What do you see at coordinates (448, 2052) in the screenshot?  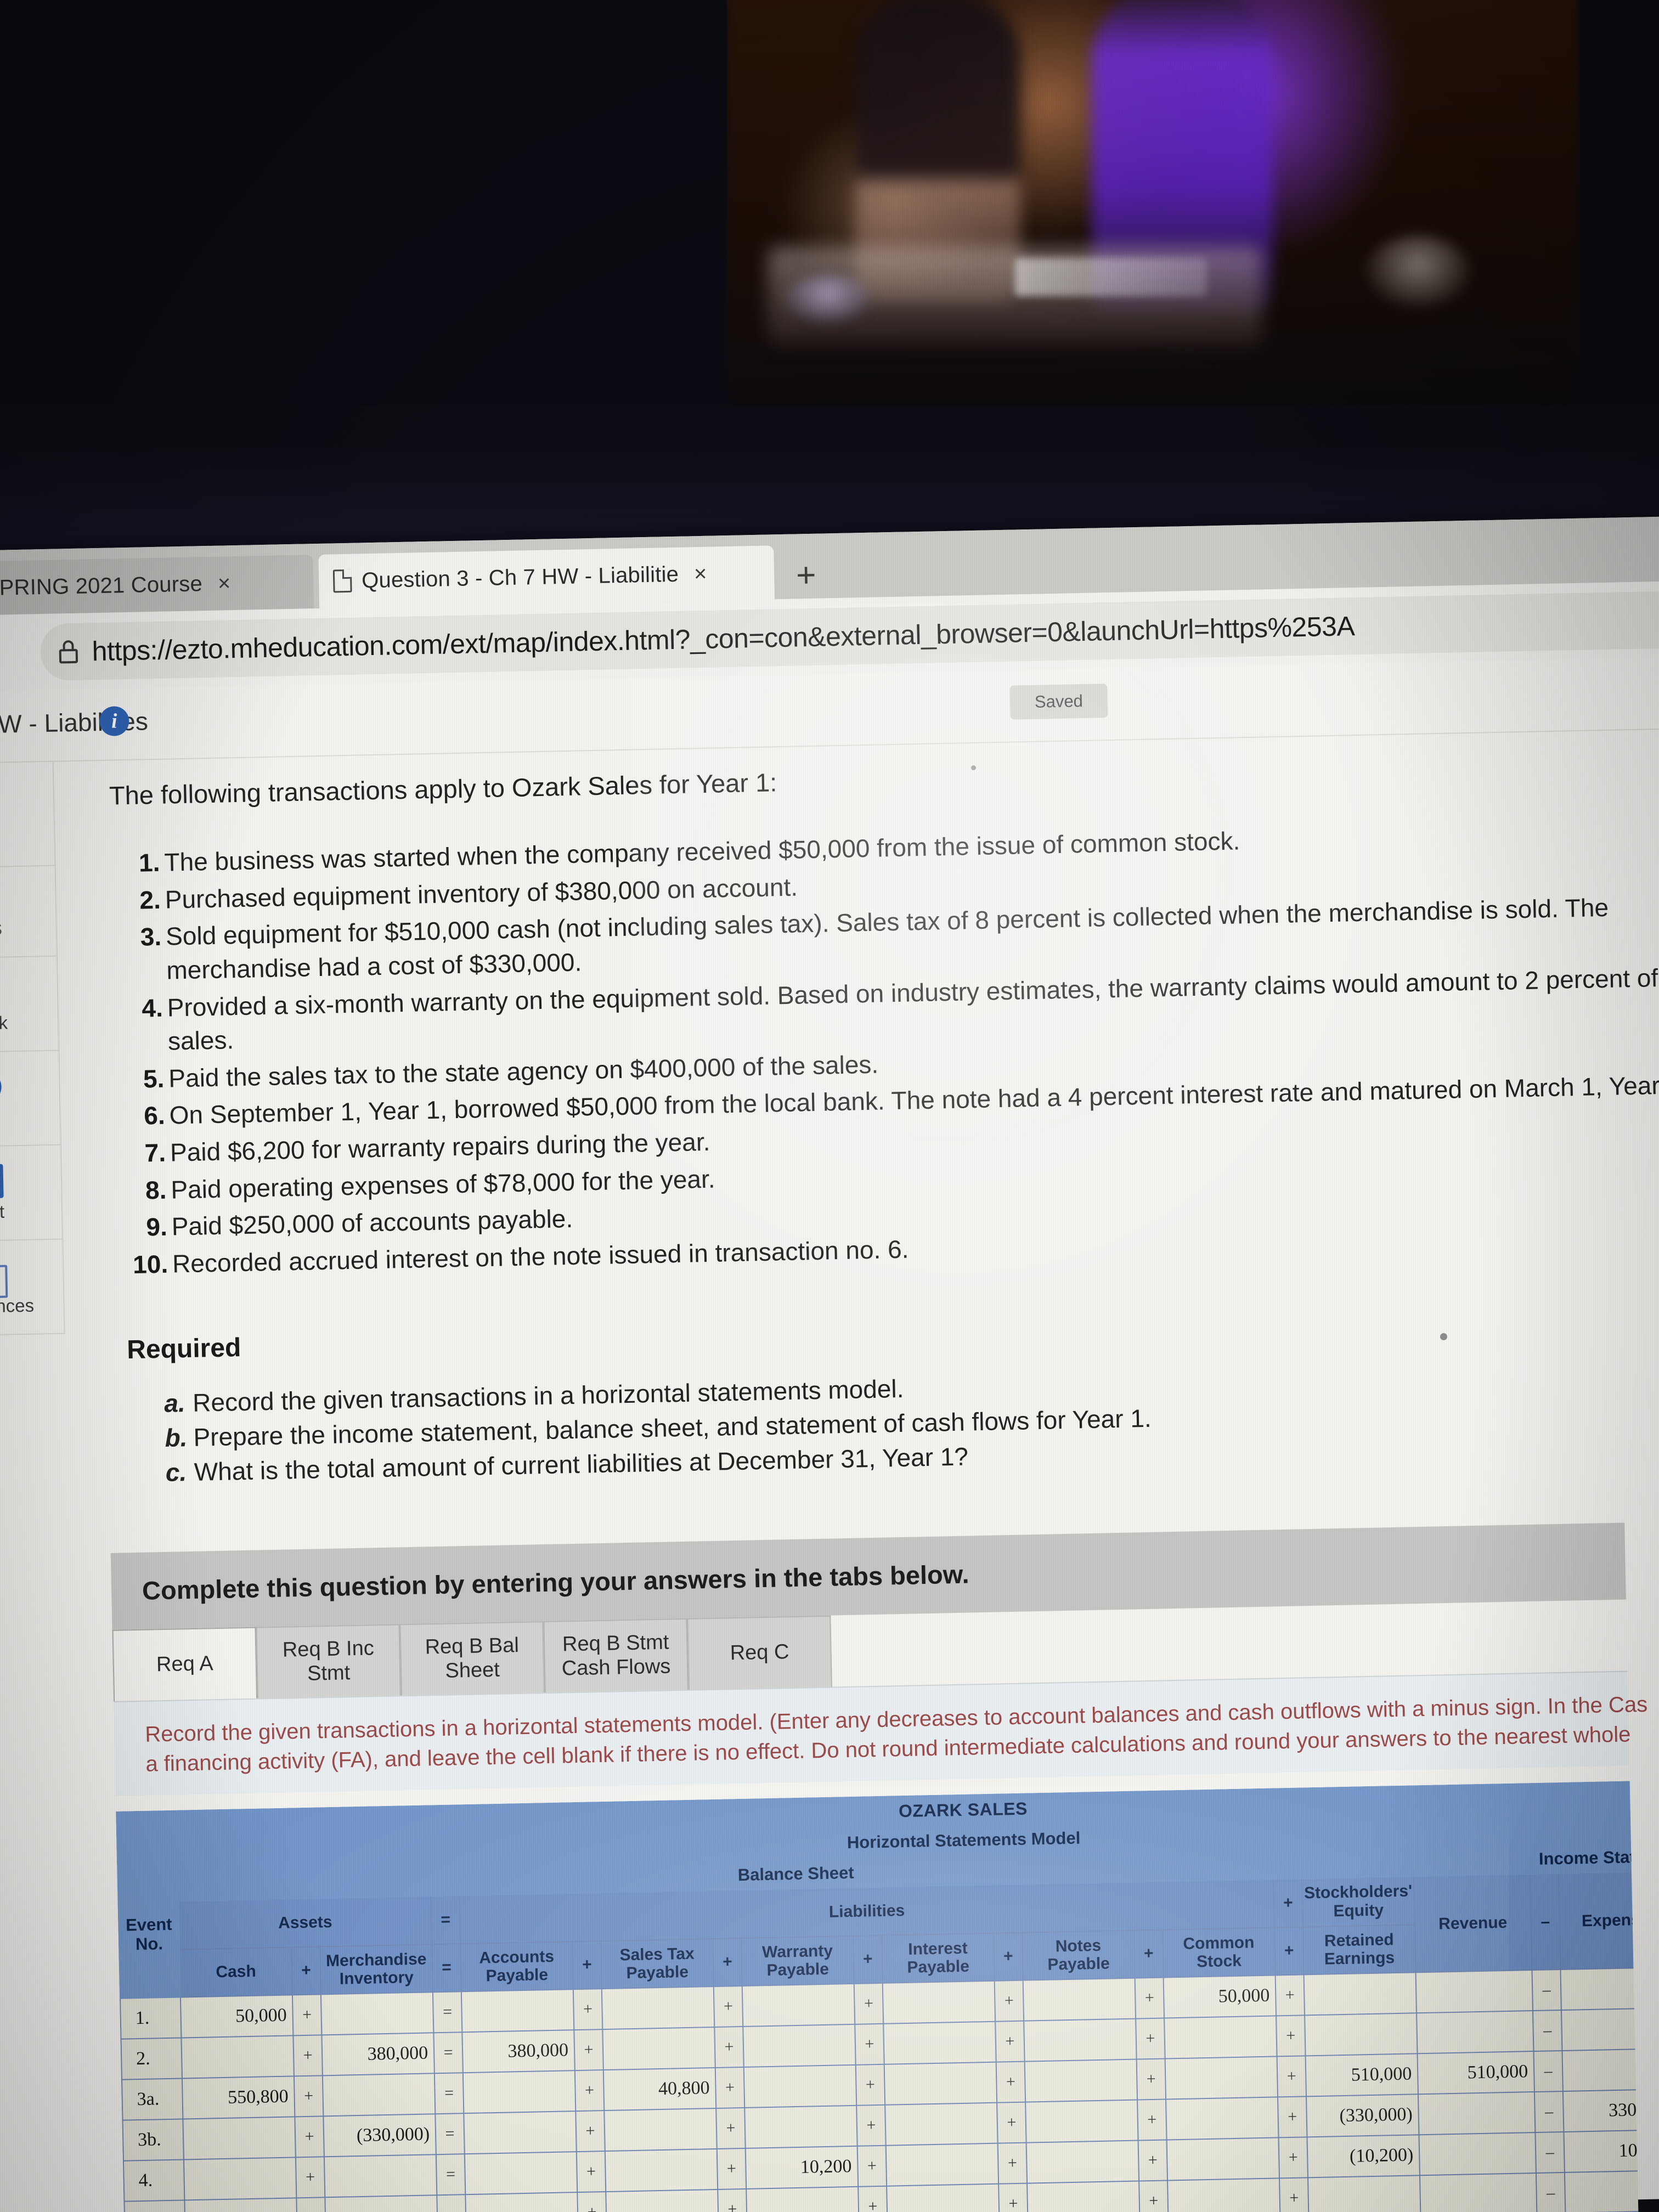 I see `operator-cell: =` at bounding box center [448, 2052].